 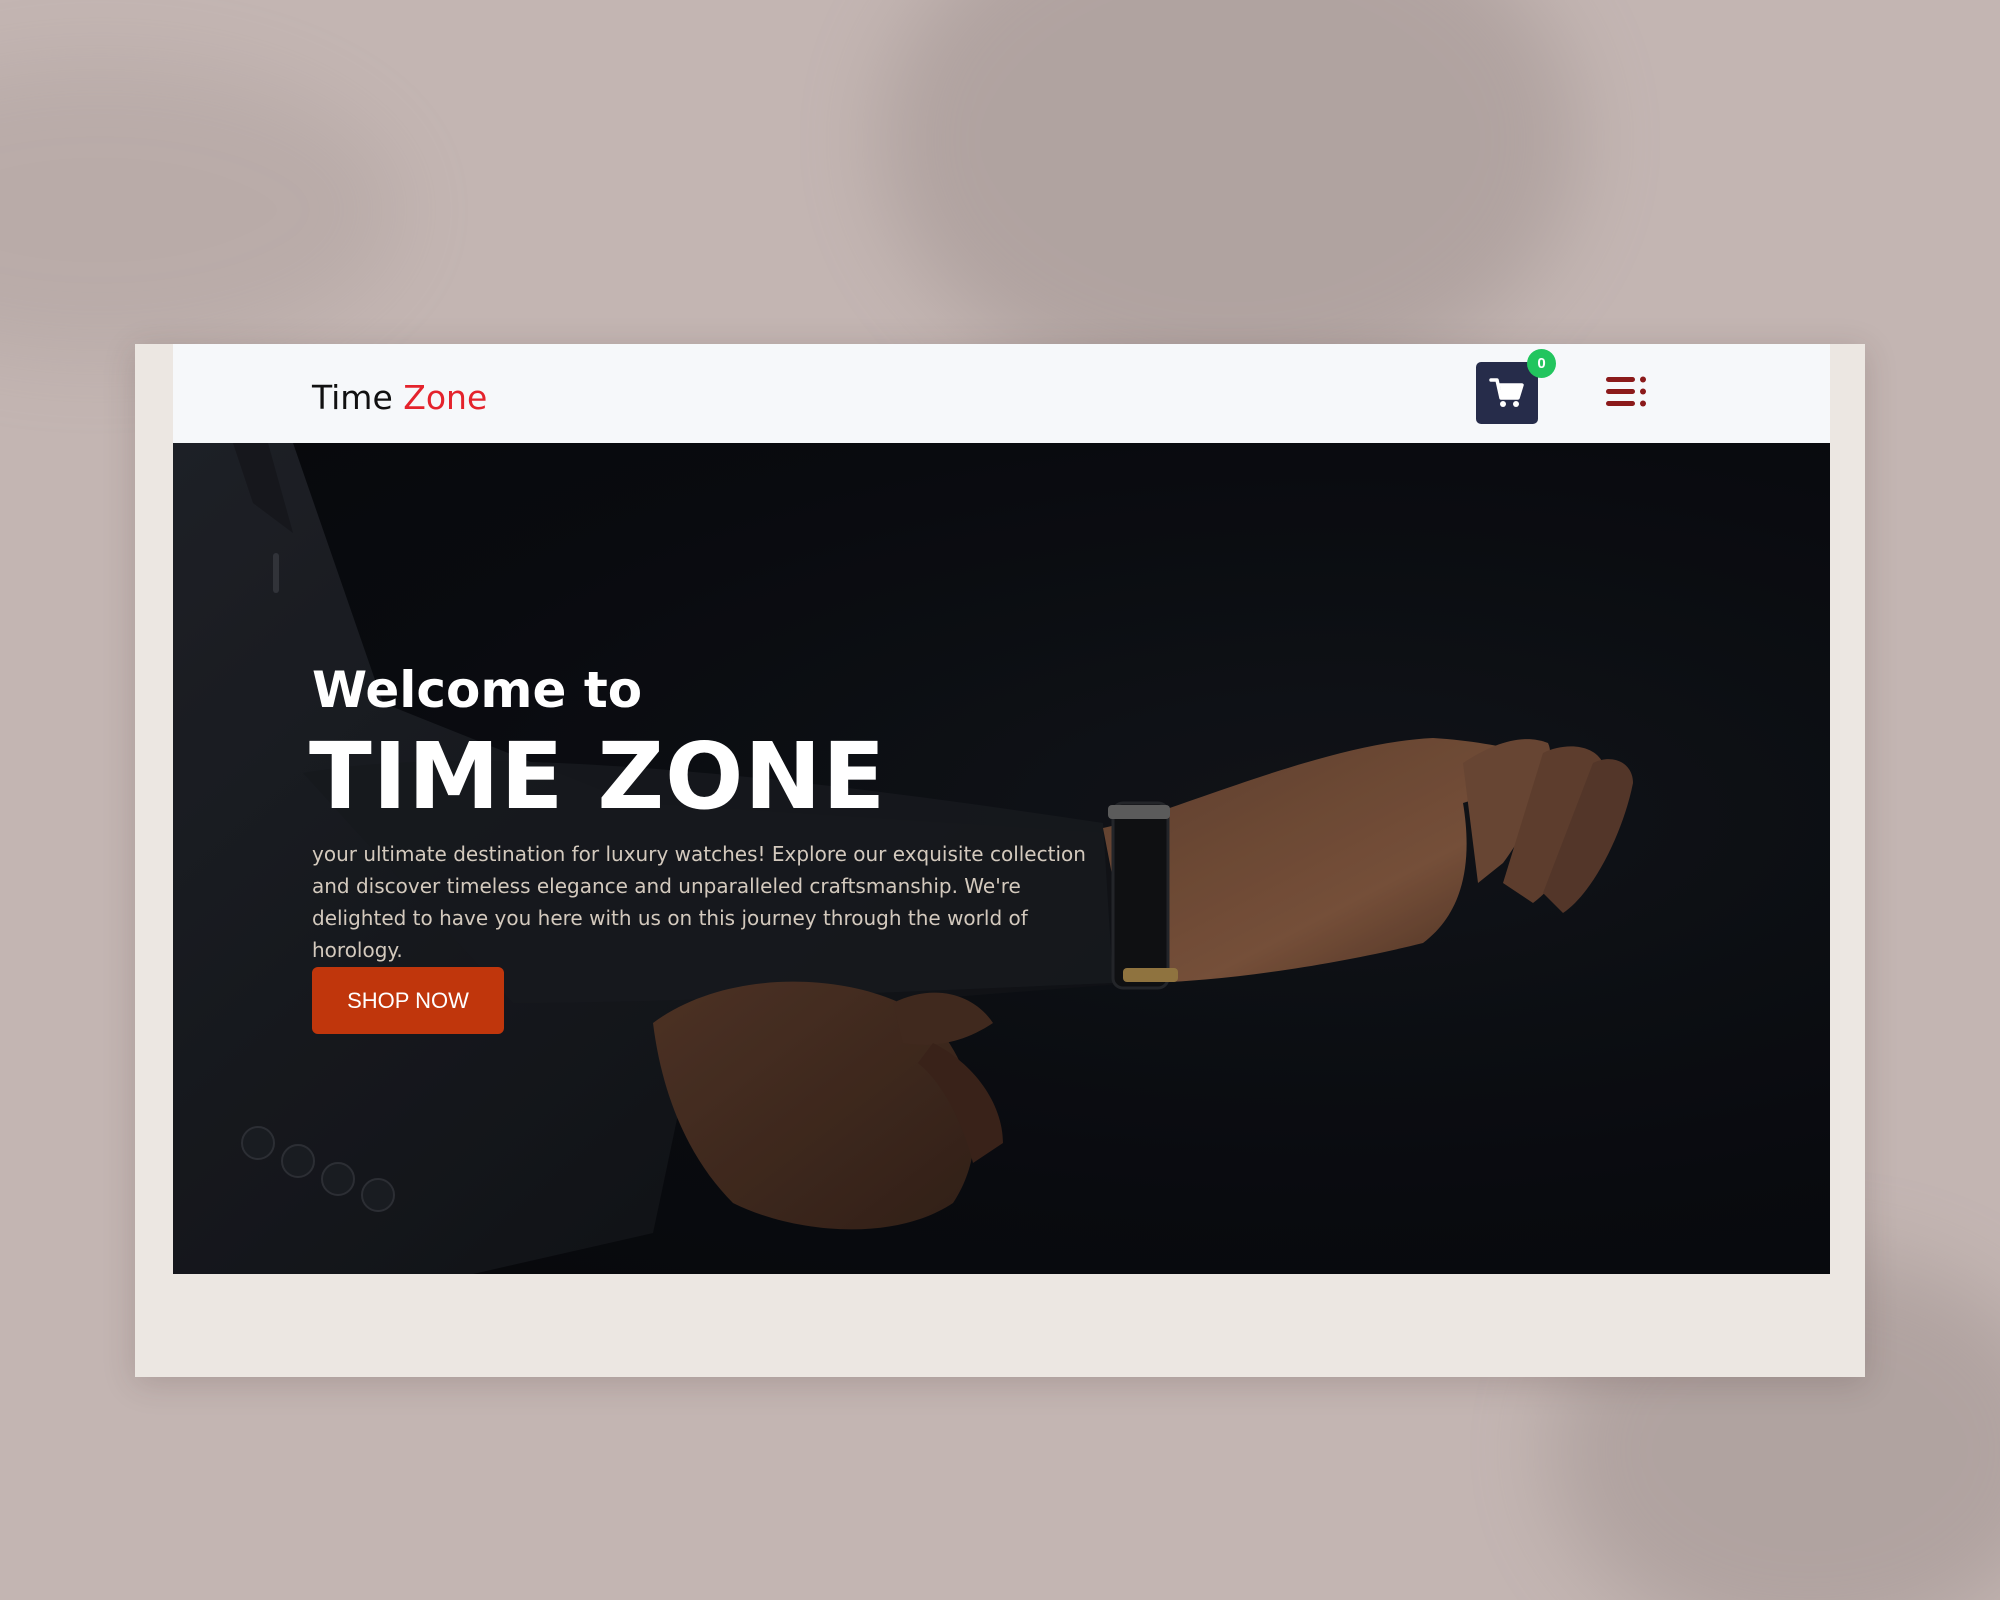 What do you see at coordinates (598, 776) in the screenshot?
I see `hero-brand-title: TIME ZONE` at bounding box center [598, 776].